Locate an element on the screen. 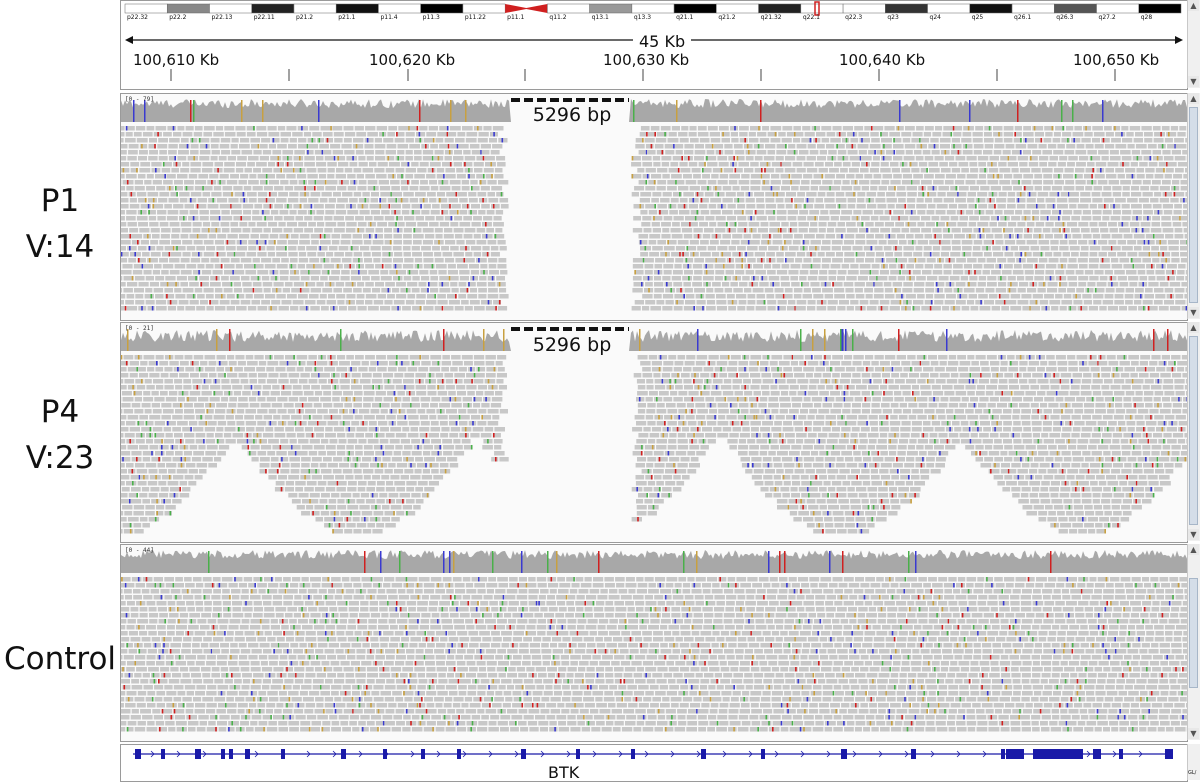 This screenshot has height=782, width=1200. scrollbar-p1: ▲ ▼ is located at coordinates (1193, 206).